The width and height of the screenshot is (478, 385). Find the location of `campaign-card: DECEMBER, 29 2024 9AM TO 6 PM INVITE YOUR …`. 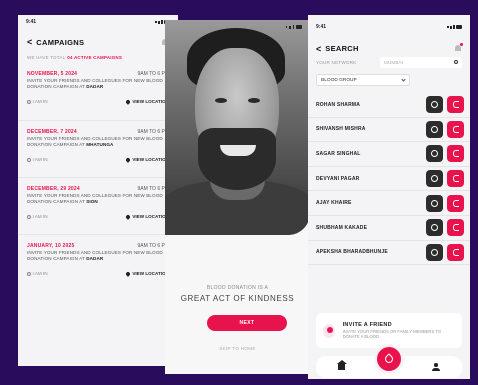

campaign-card: DECEMBER, 29 2024 9AM TO 6 PM INVITE YOUR … is located at coordinates (98, 205).